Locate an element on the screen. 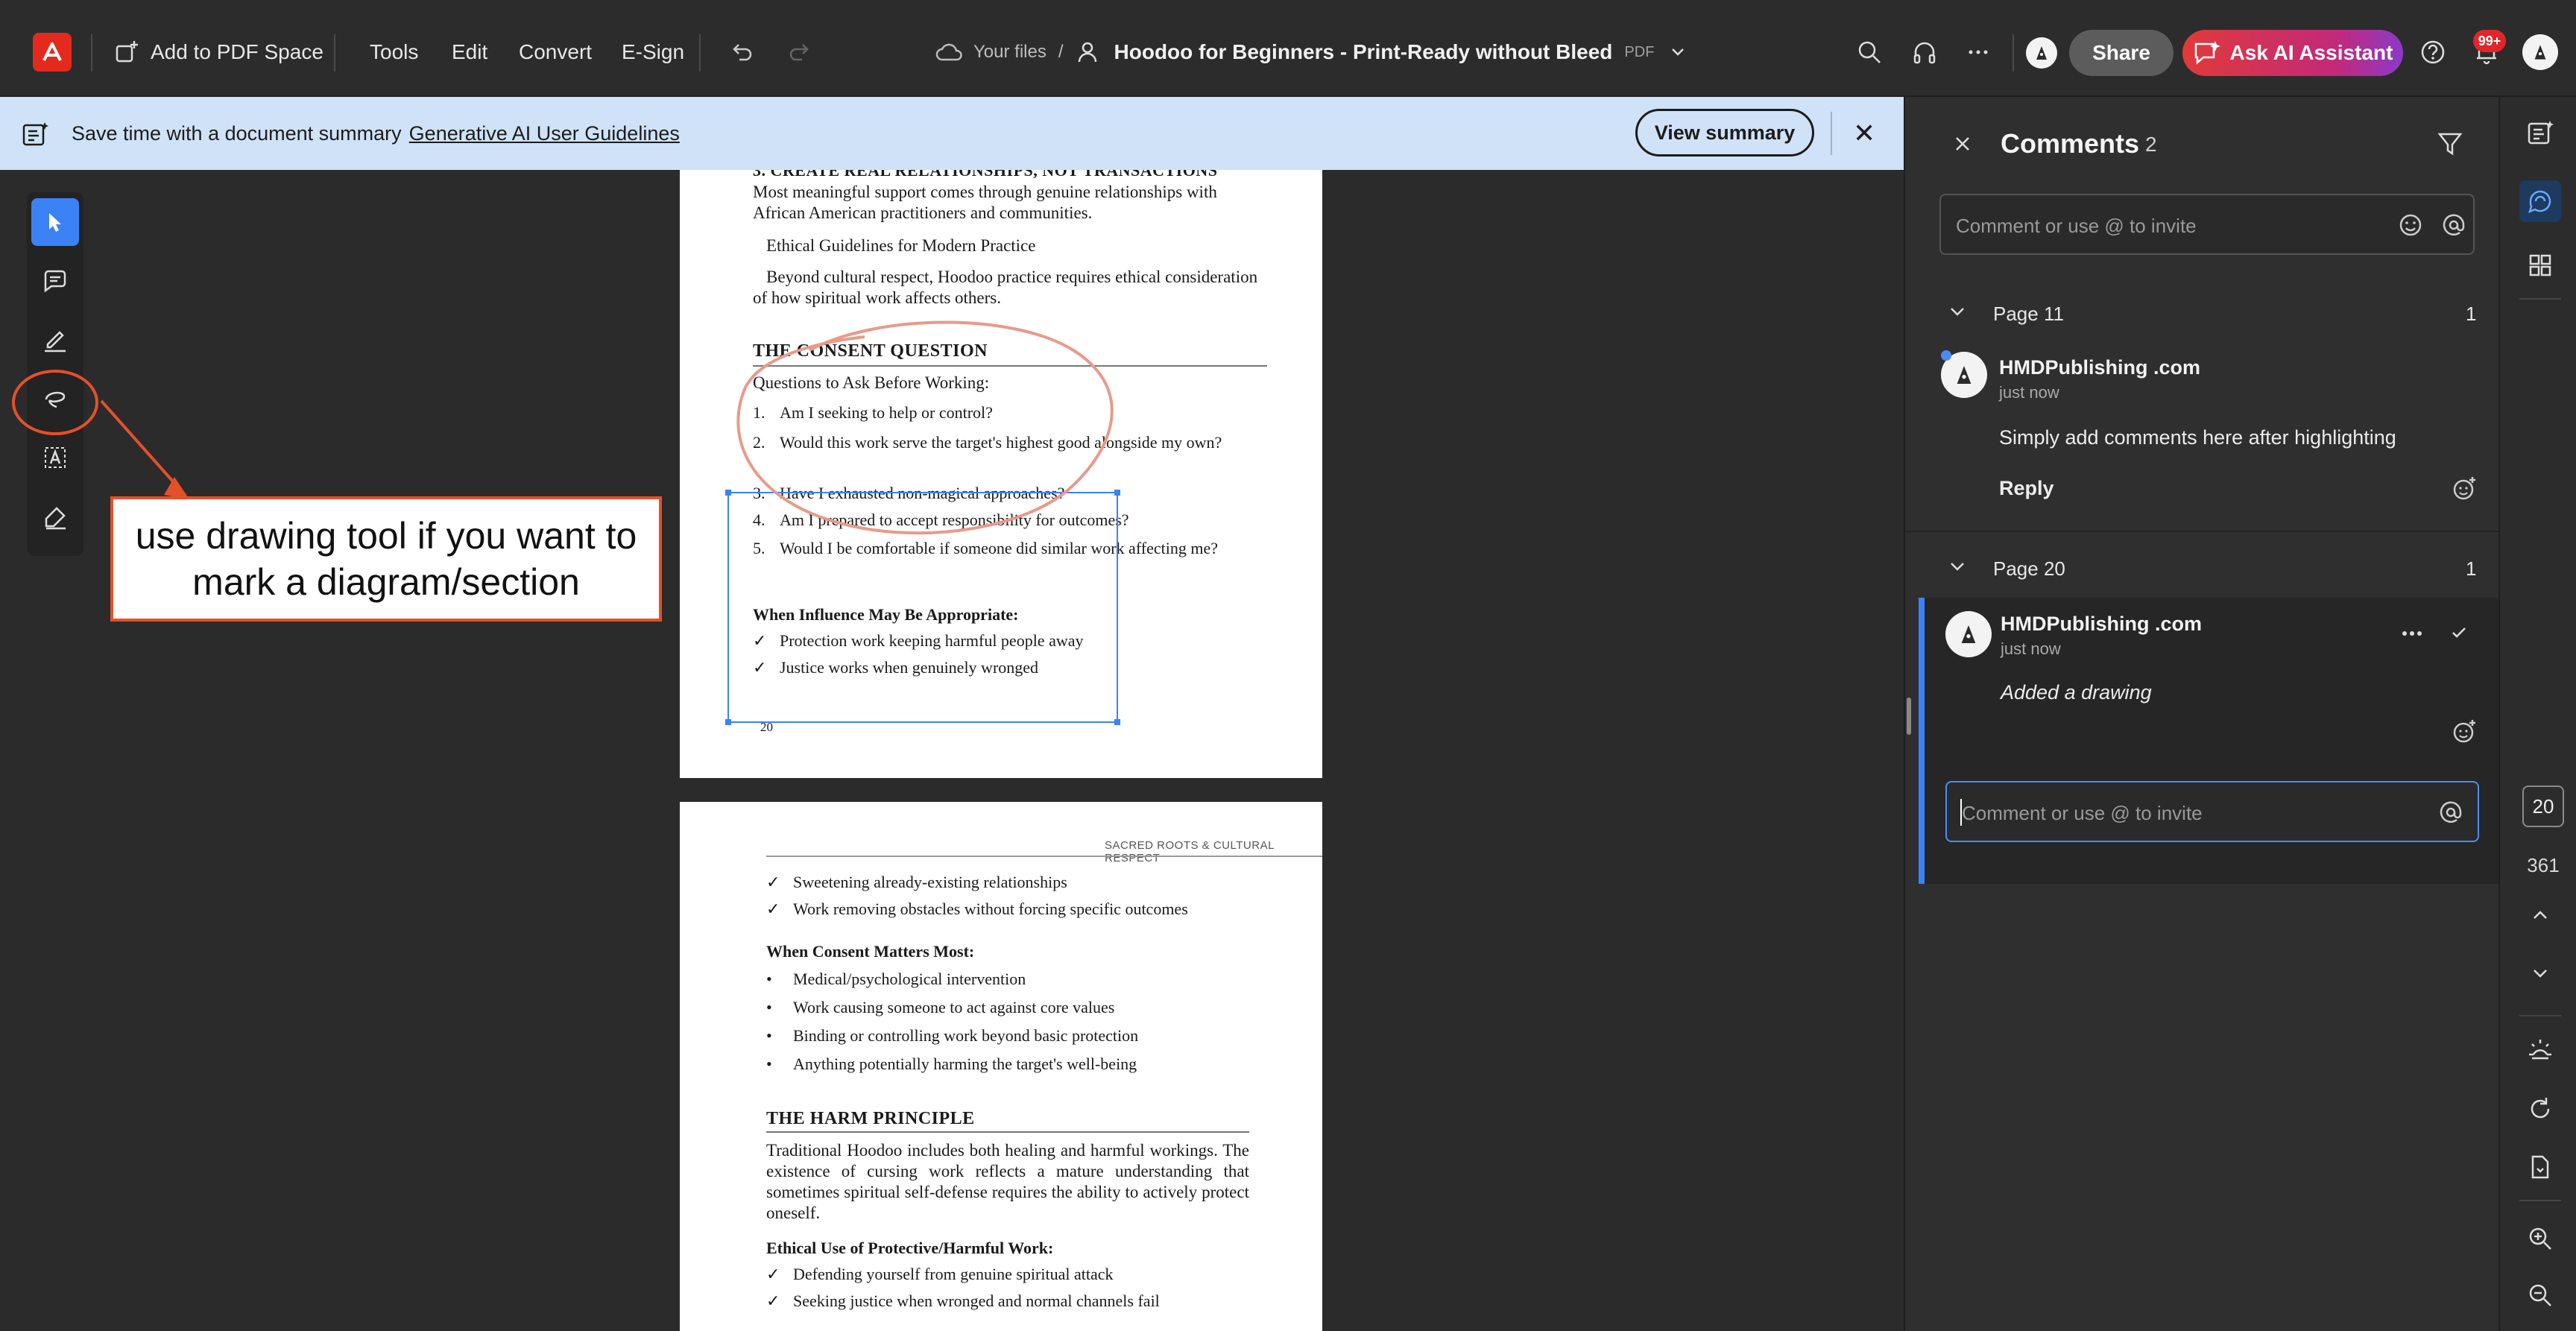 The width and height of the screenshot is (2576, 1331). collaborator-avatar is located at coordinates (2042, 53).